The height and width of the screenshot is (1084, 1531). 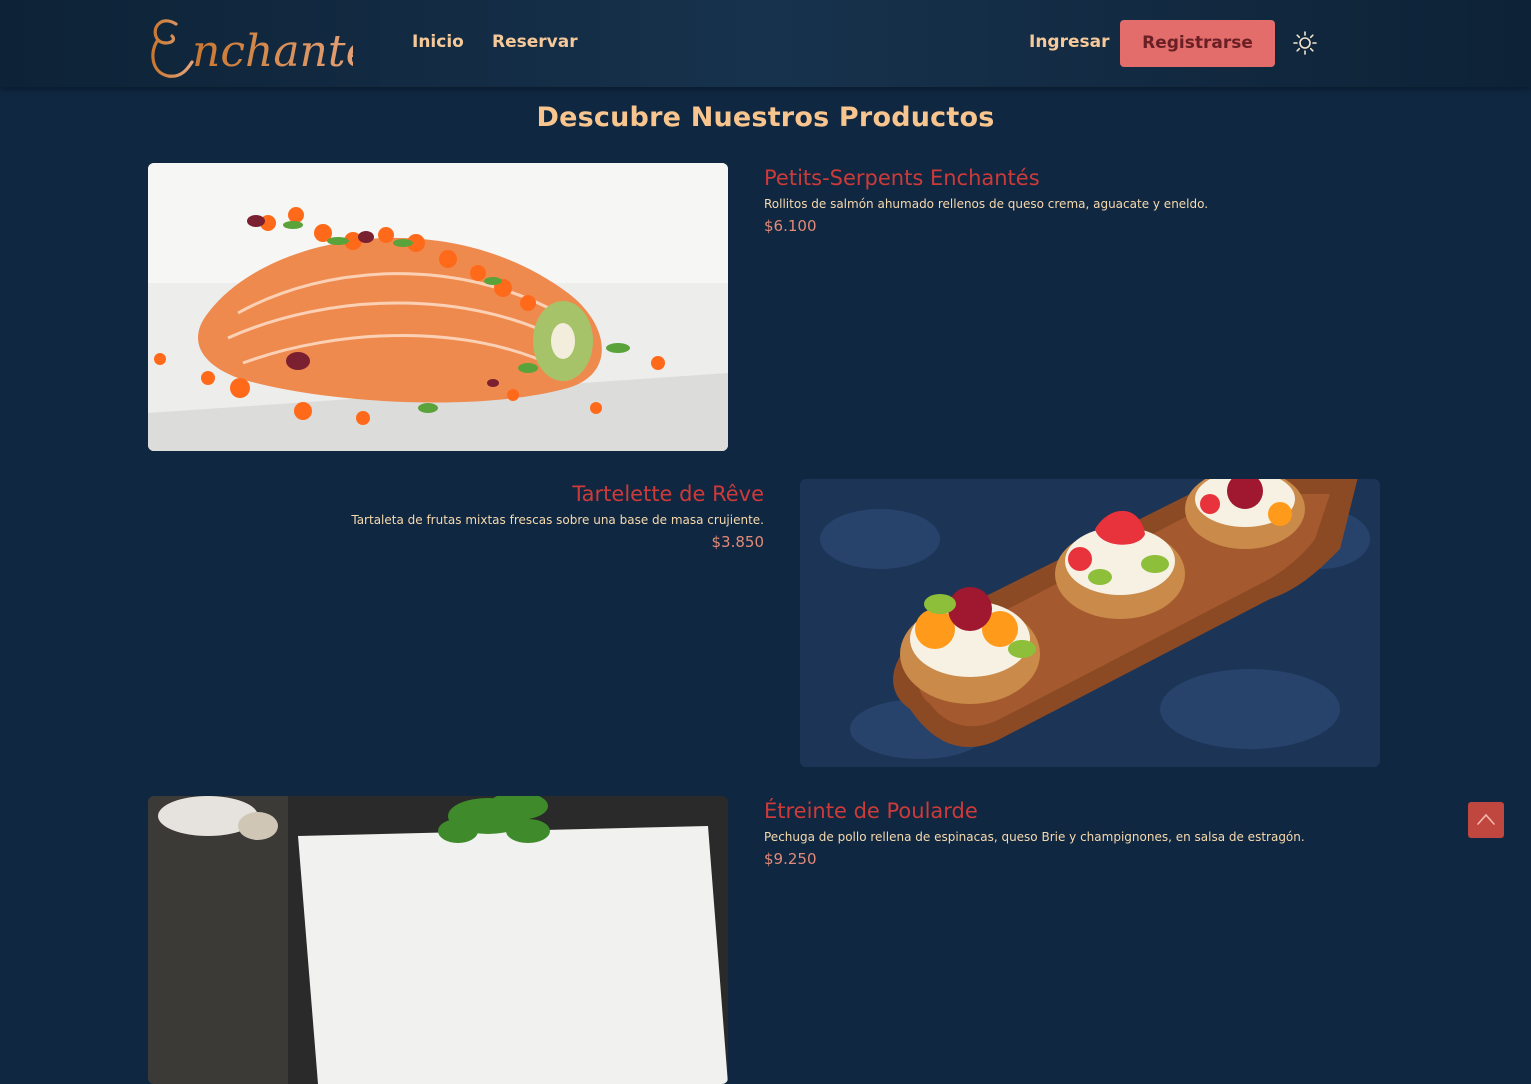 What do you see at coordinates (535, 42) in the screenshot?
I see `nav-reservar-link: Reservar` at bounding box center [535, 42].